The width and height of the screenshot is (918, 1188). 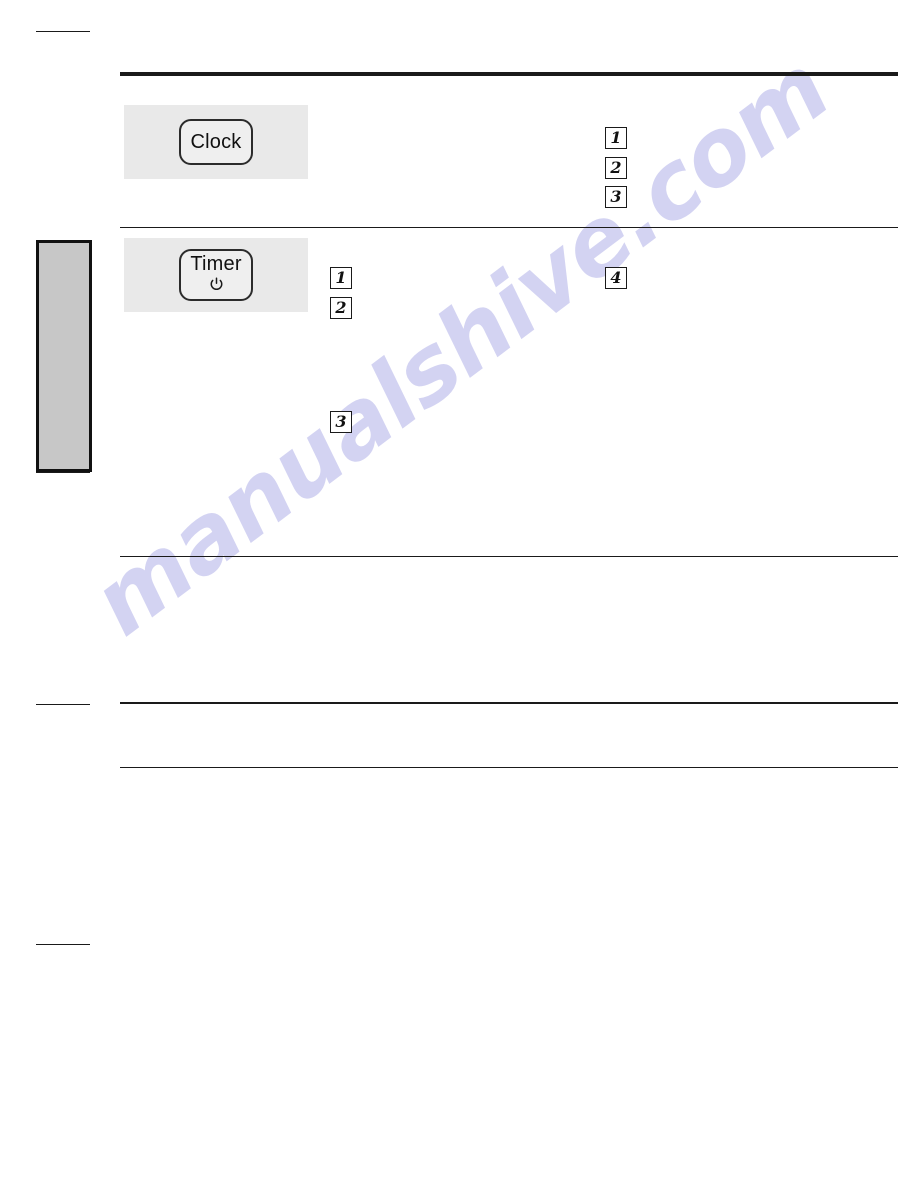 I want to click on timer-step-1: 1, so click(x=341, y=278).